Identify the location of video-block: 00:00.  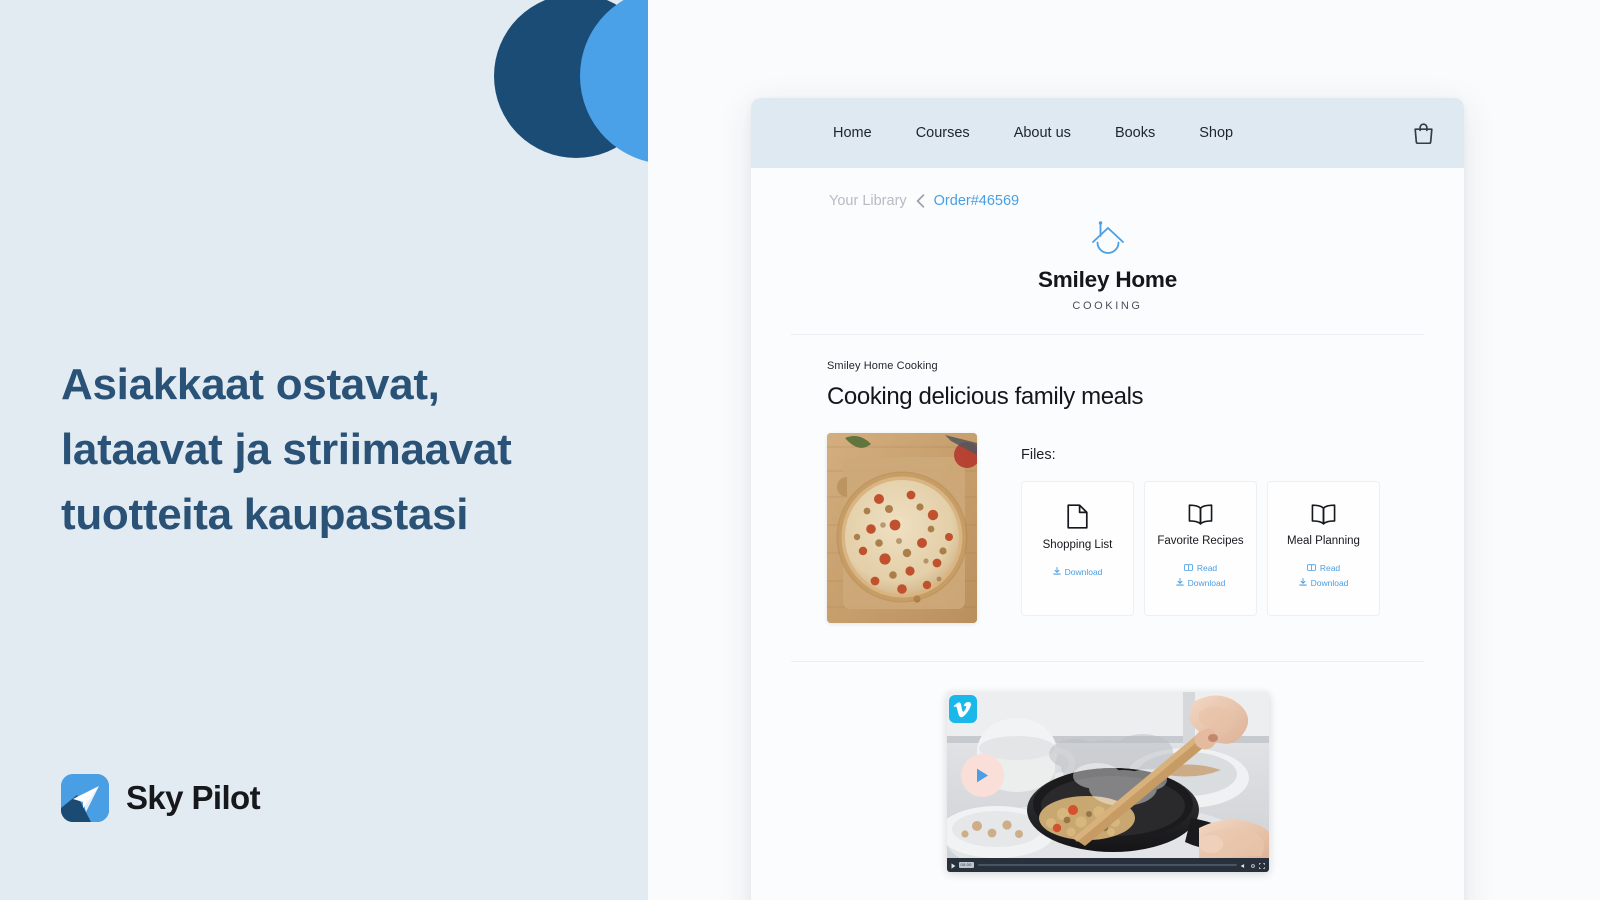
(1107, 767).